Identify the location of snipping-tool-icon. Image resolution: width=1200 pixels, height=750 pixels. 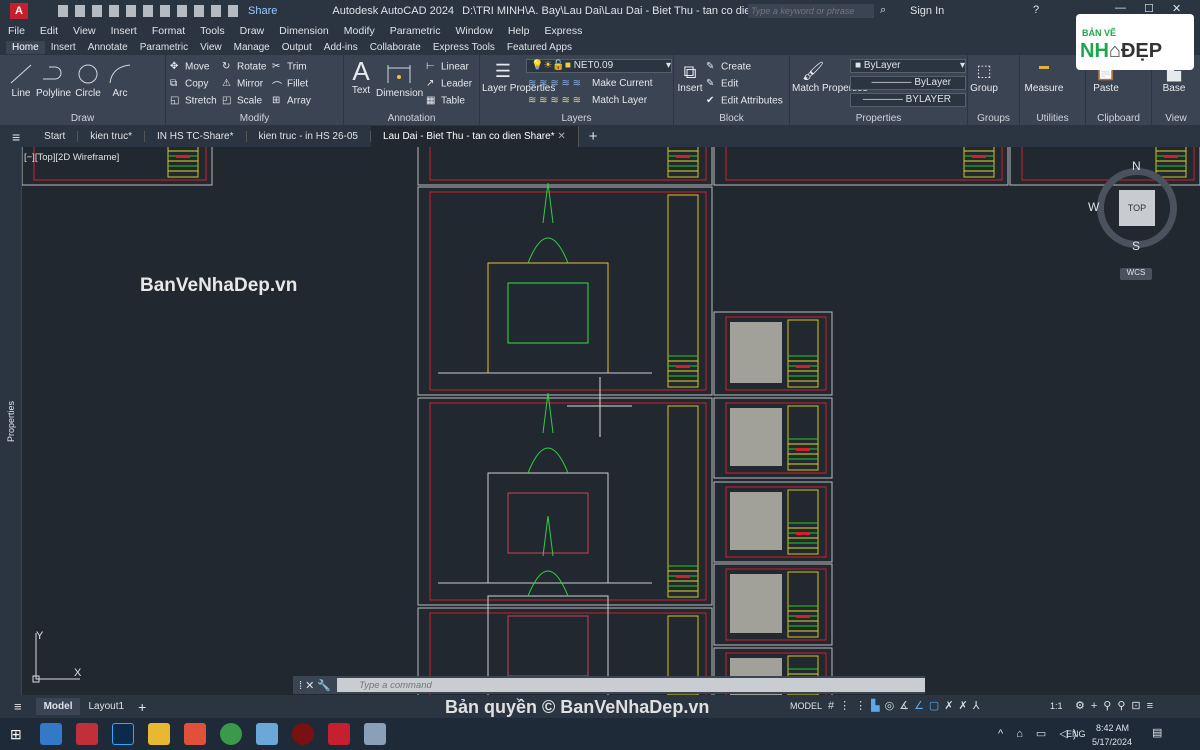
(194, 734).